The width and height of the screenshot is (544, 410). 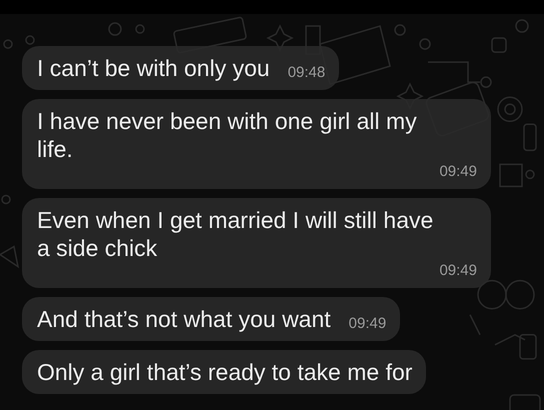 What do you see at coordinates (153, 68) in the screenshot?
I see `message-text: I can’t be with only you` at bounding box center [153, 68].